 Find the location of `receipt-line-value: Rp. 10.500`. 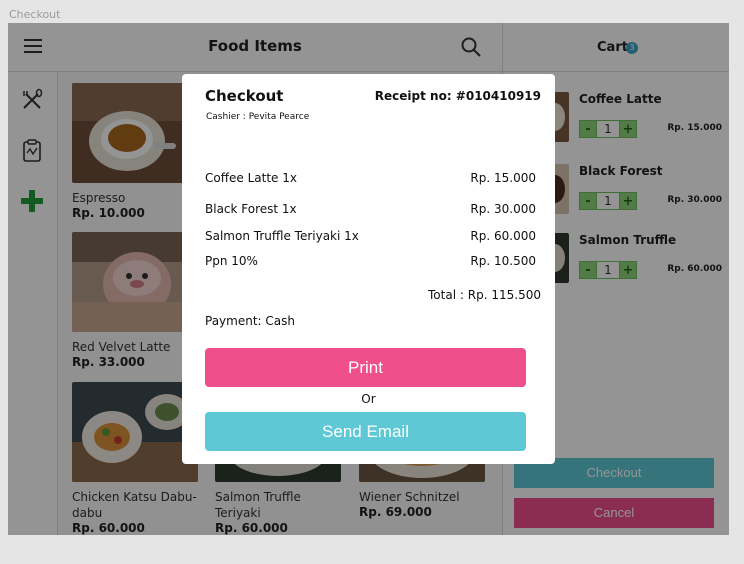

receipt-line-value: Rp. 10.500 is located at coordinates (503, 261).